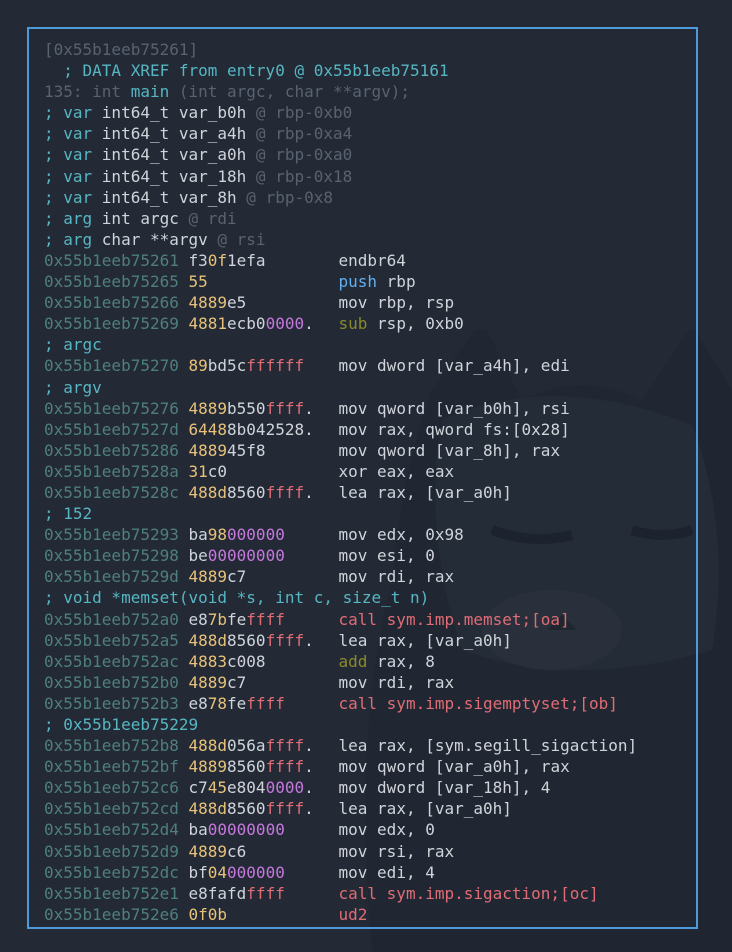 The height and width of the screenshot is (952, 732). I want to click on instruction-address: 0x55b1eeb75270, so click(116, 365).